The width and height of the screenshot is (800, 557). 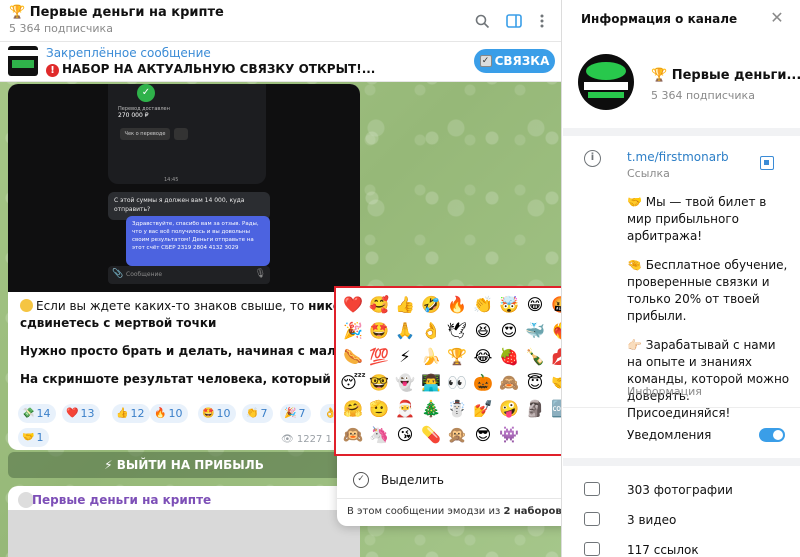 I want to click on reaction-chip: 🎉 7, so click(x=296, y=413).